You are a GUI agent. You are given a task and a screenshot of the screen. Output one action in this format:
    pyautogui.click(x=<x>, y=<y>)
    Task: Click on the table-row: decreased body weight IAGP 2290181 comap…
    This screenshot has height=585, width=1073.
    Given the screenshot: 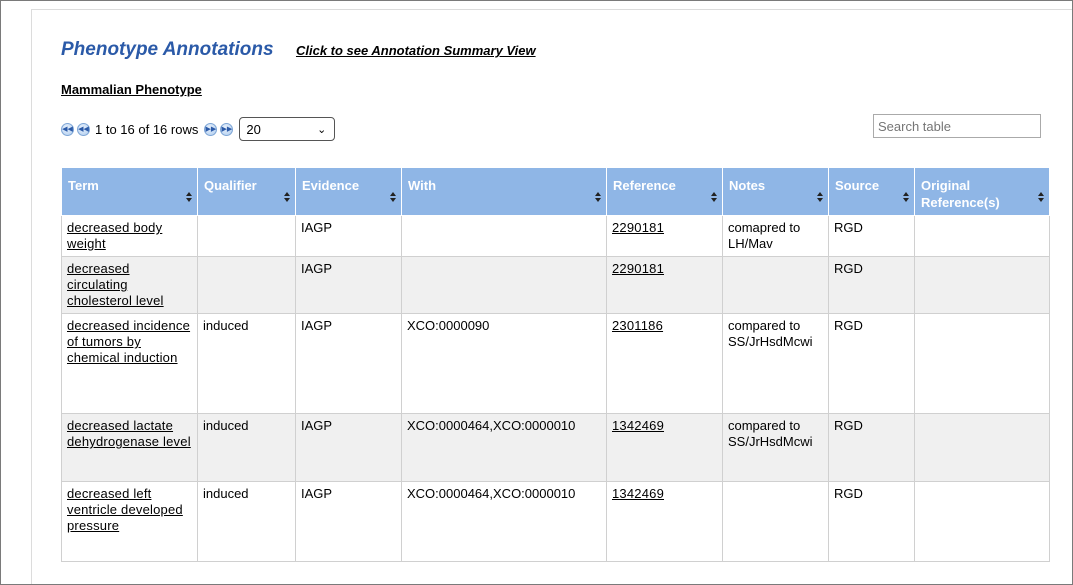 What is the action you would take?
    pyautogui.click(x=555, y=236)
    